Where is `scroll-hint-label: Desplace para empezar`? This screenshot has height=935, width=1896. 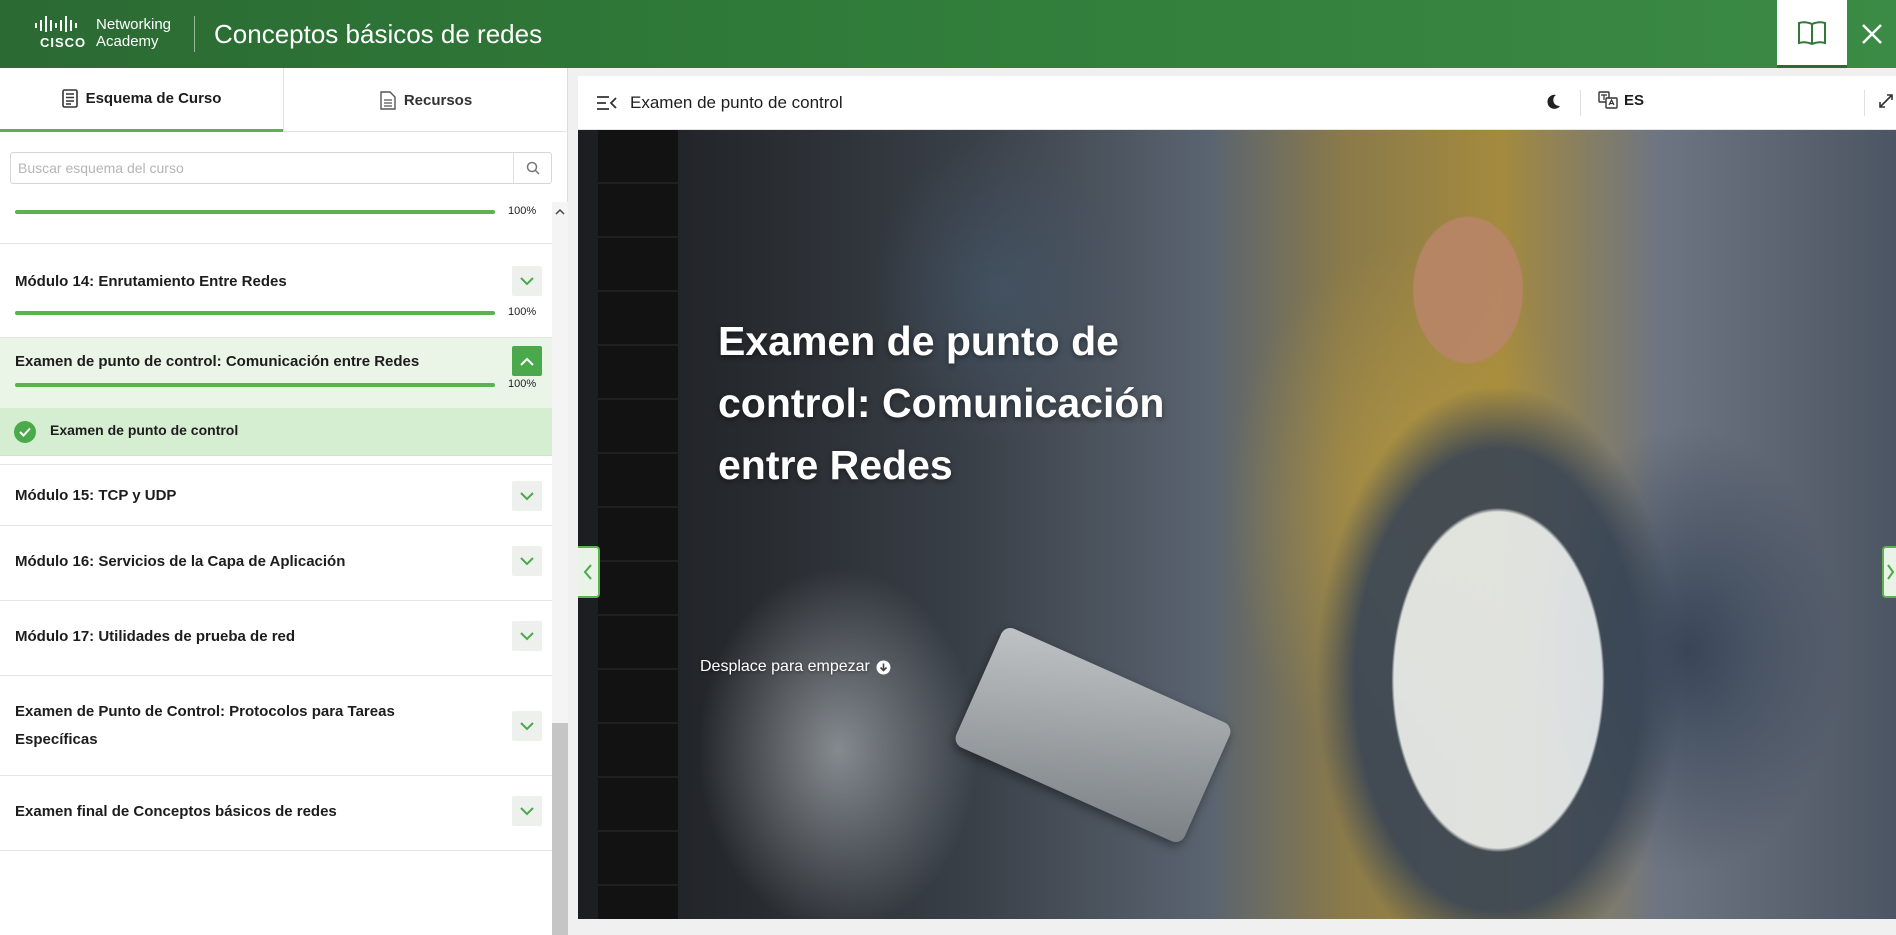
scroll-hint-label: Desplace para empezar is located at coordinates (785, 666).